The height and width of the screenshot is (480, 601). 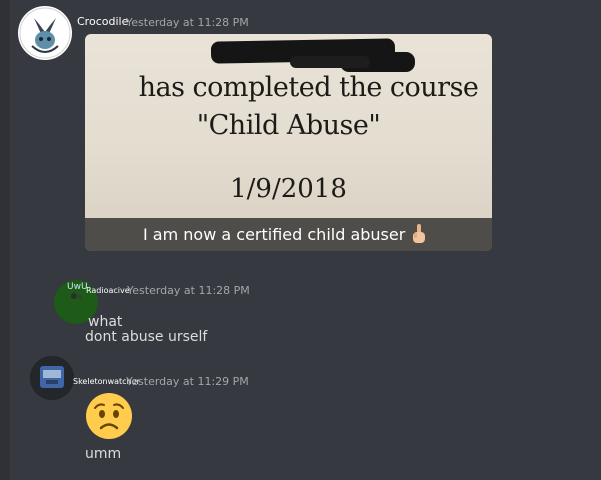 What do you see at coordinates (77, 287) in the screenshot?
I see `avatar-label: UwU` at bounding box center [77, 287].